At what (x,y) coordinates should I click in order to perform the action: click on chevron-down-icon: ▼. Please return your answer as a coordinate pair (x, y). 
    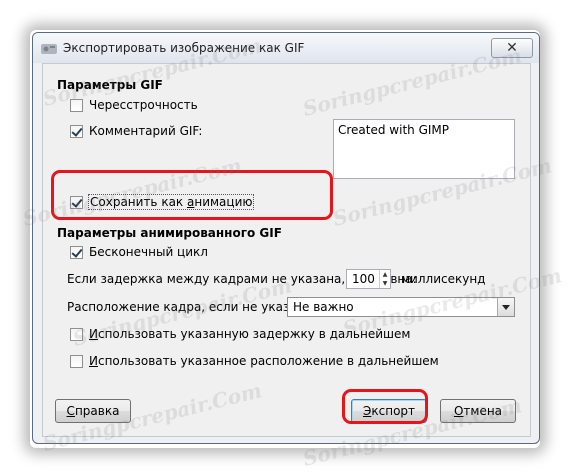
    Looking at the image, I should click on (385, 283).